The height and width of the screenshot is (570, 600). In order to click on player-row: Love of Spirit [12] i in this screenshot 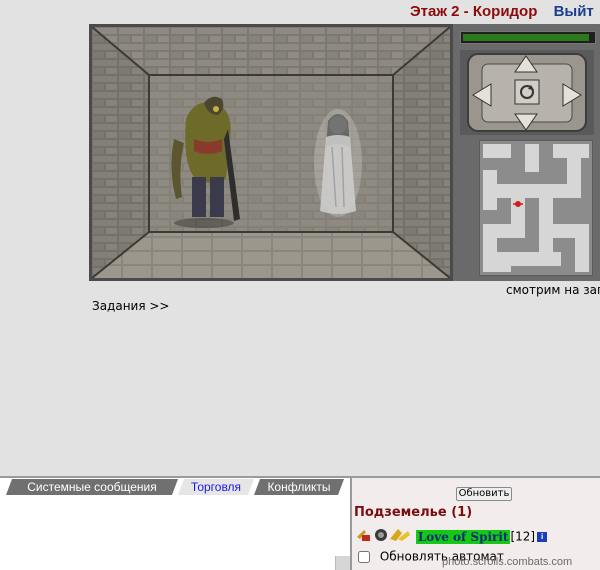, I will do `click(452, 536)`.